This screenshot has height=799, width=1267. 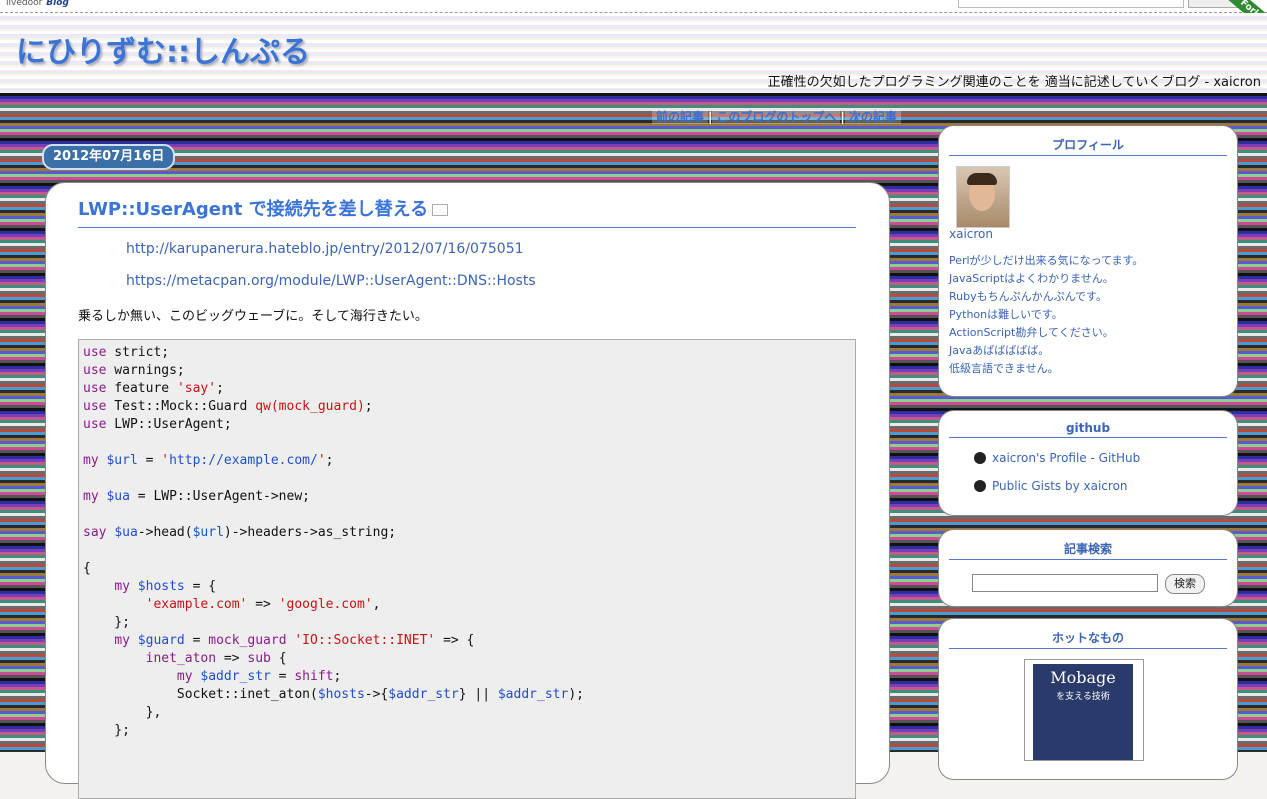 I want to click on profile-line: JavaScriptはよくわかりません。, so click(x=1031, y=278).